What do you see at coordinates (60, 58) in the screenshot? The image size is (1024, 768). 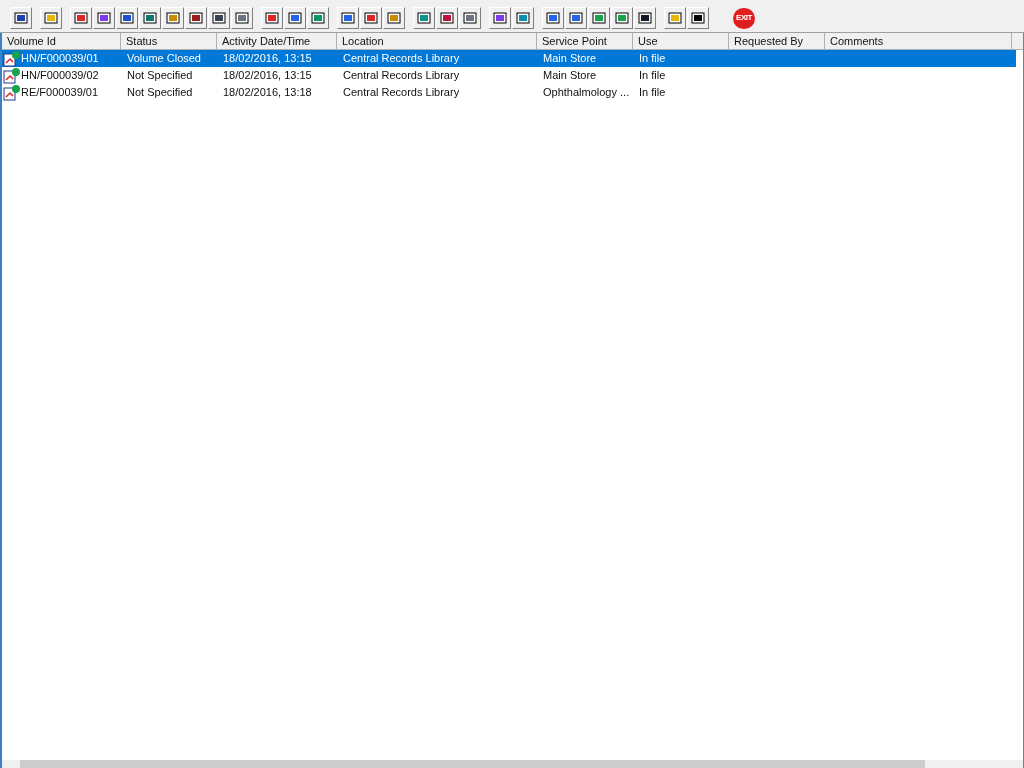 I see `table-cell-text: HN/F000039/01` at bounding box center [60, 58].